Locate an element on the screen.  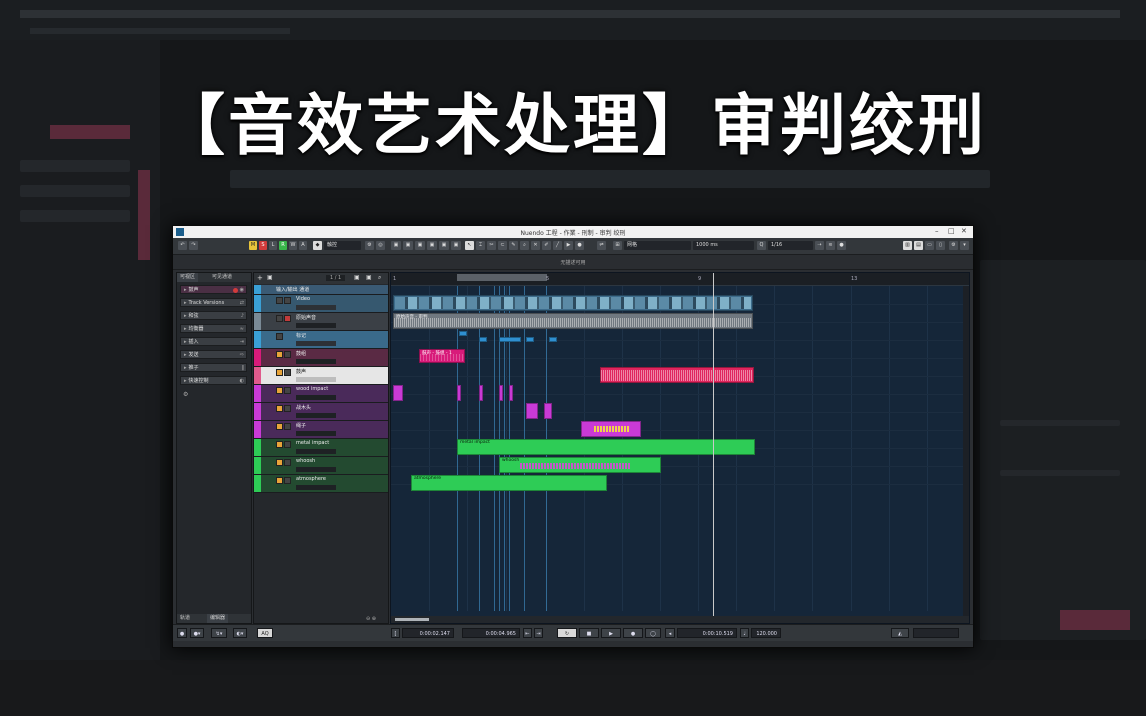
tab-editor: 编辑器 is located at coordinates (218, 618).